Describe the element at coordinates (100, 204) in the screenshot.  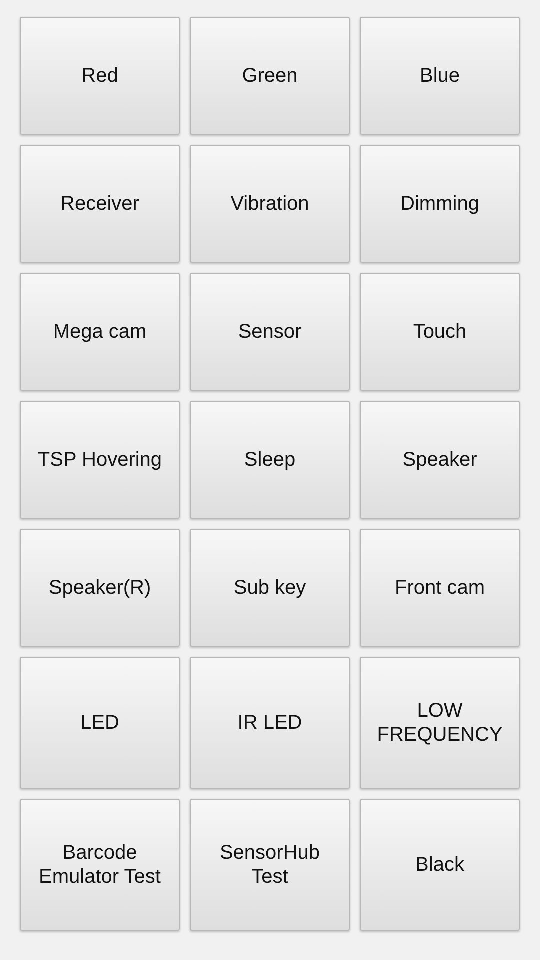
I see `test-button: Receiver` at that location.